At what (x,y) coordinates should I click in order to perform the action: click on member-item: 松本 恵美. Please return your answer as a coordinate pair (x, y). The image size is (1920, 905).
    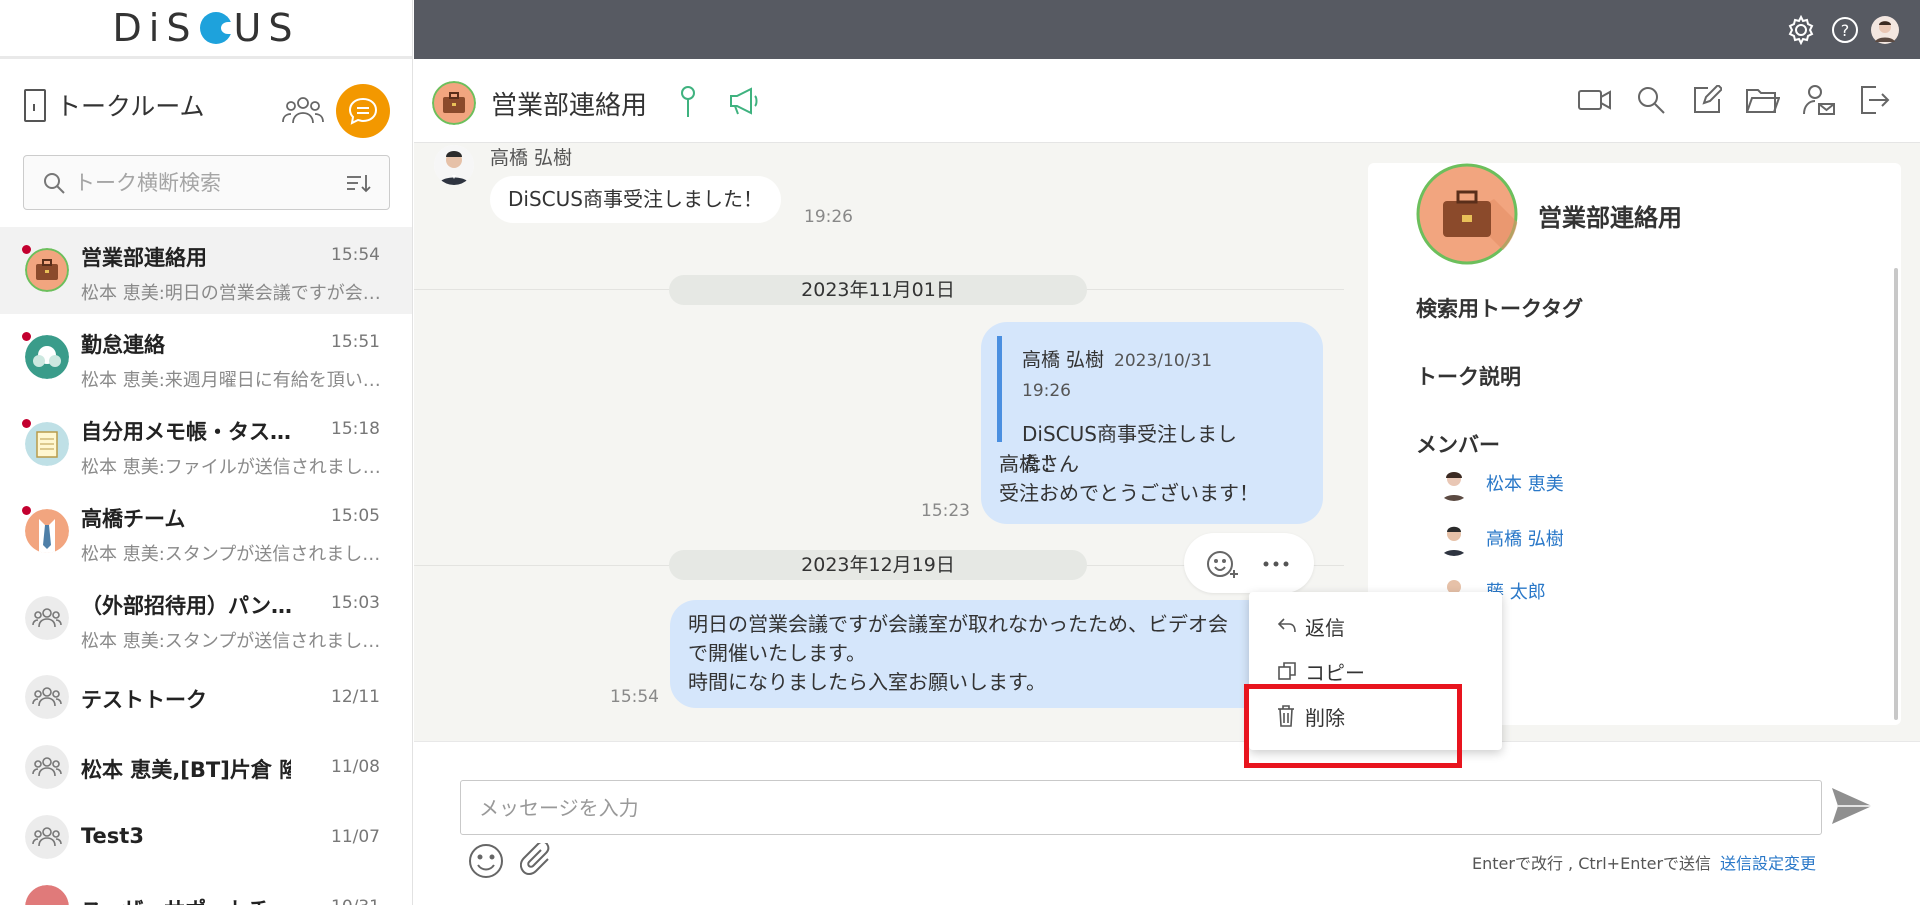
    Looking at the image, I should click on (1500, 483).